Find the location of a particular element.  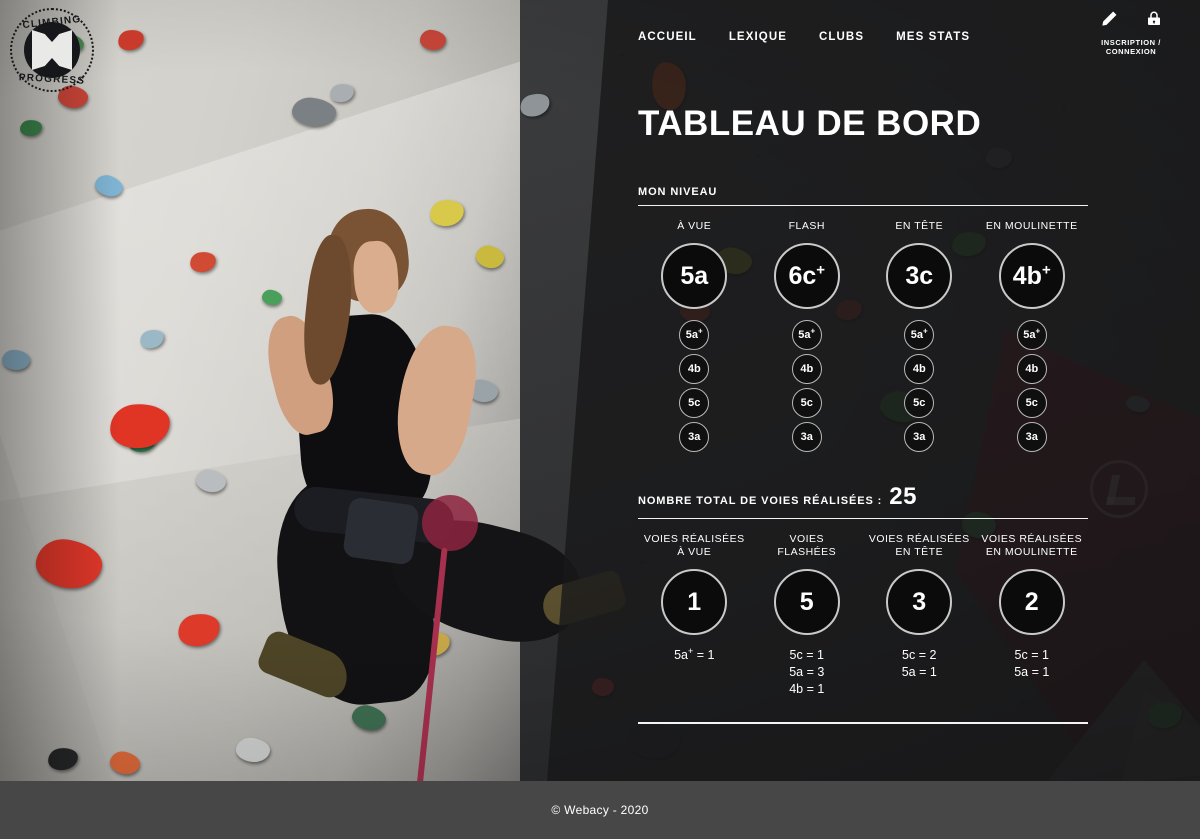

total-column-header-line2: EN TÊTE is located at coordinates (919, 552).